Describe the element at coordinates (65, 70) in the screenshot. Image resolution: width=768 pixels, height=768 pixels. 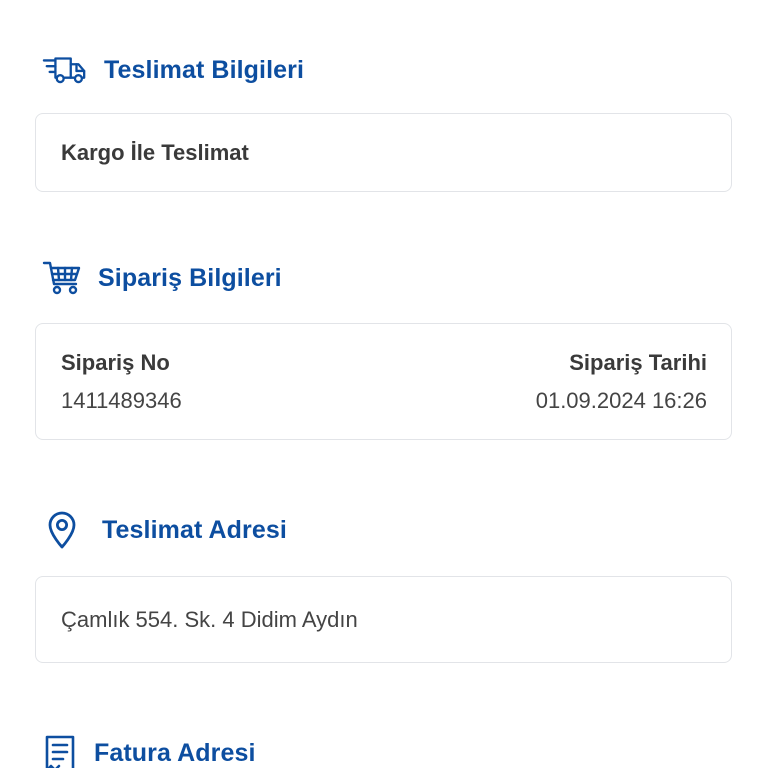
I see `delivery-truck-icon` at that location.